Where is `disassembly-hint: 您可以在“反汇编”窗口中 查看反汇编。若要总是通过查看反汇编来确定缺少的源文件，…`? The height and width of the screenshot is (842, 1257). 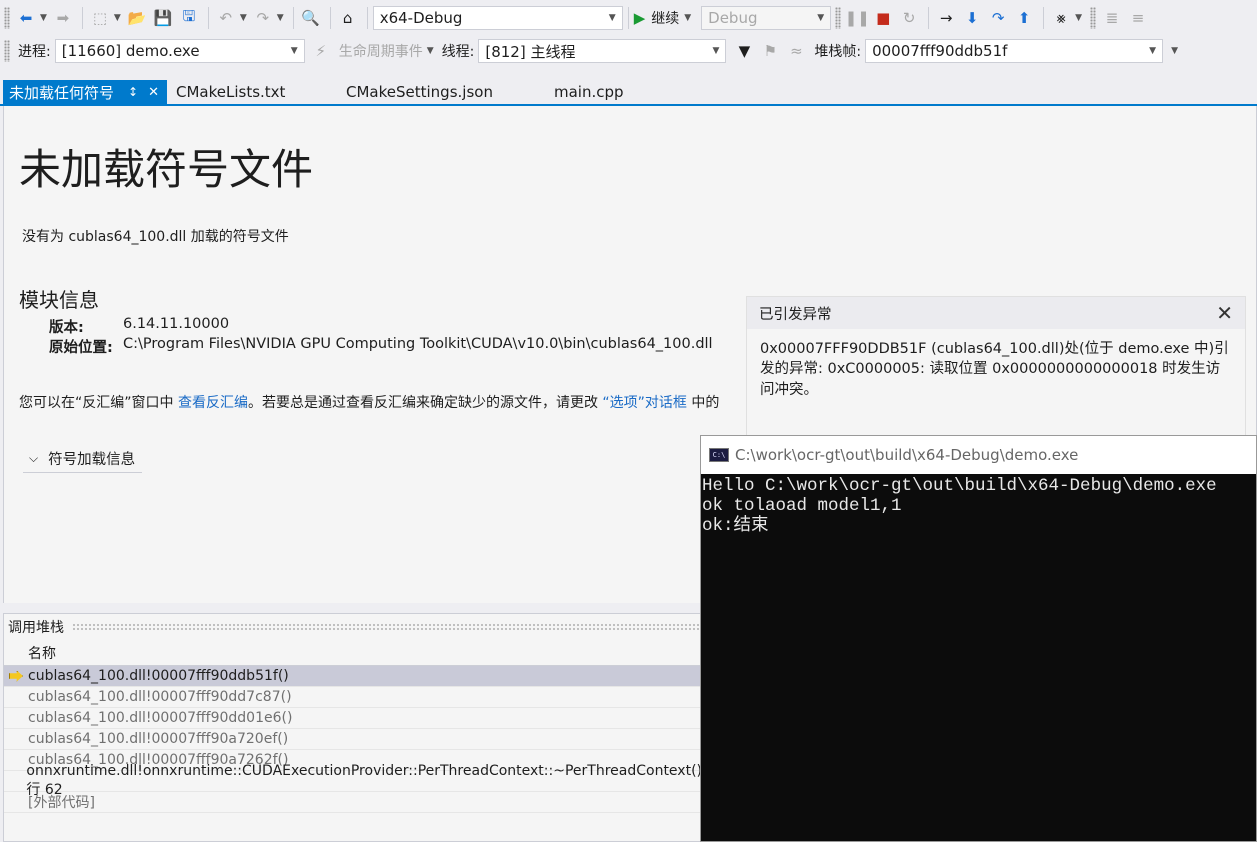 disassembly-hint: 您可以在“反汇编”窗口中 查看反汇编。若要总是通过查看反汇编来确定缺少的源文件，… is located at coordinates (369, 402).